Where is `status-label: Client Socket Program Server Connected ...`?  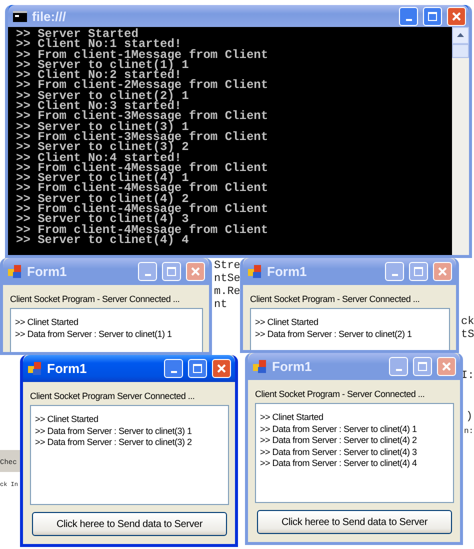
status-label: Client Socket Program Server Connected ... is located at coordinates (112, 396).